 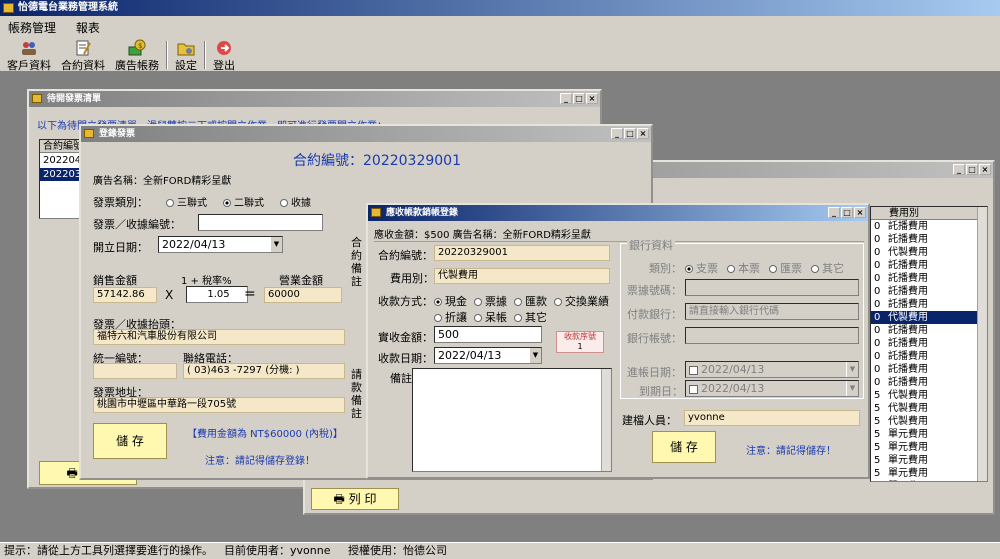 What do you see at coordinates (929, 213) in the screenshot?
I see `column-header-fee-type: 費用別` at bounding box center [929, 213].